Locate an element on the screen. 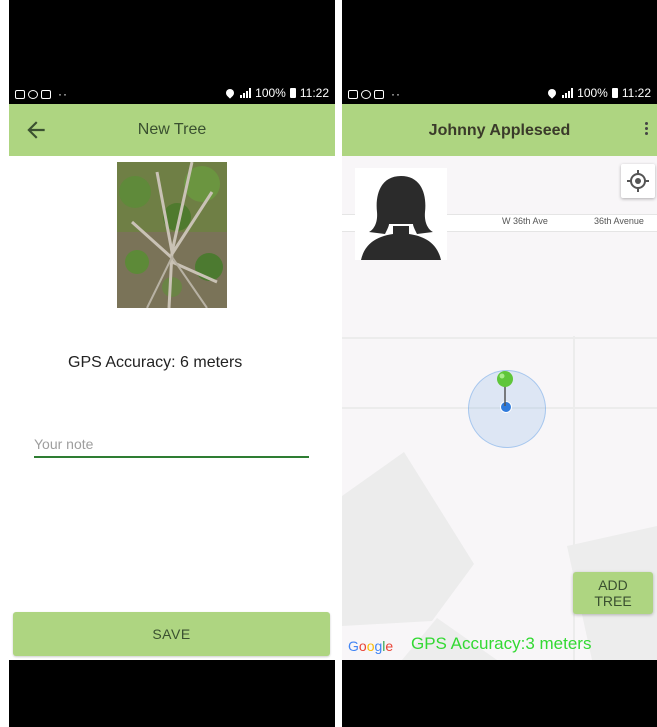  street-label: 36th Avenue is located at coordinates (619, 221).